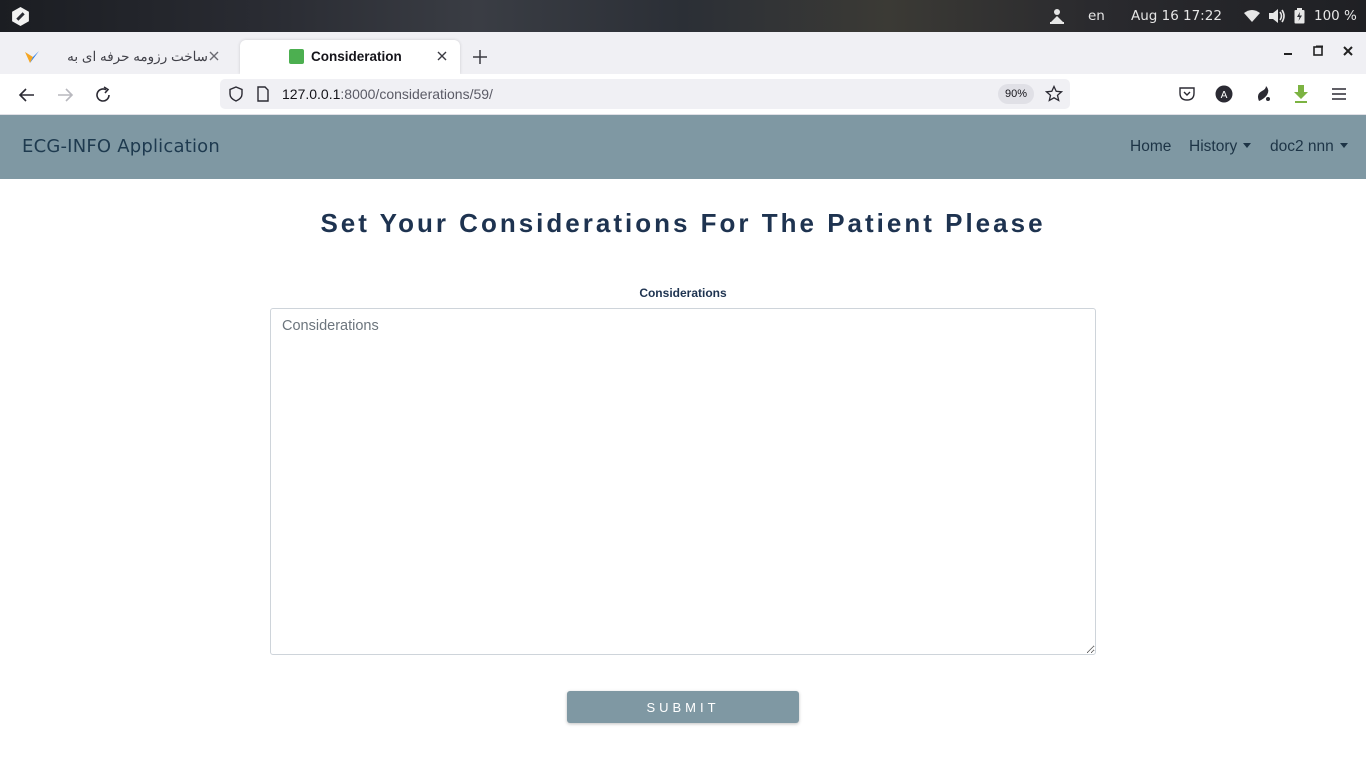  I want to click on tab-resume: ساخت رزومه حرفه ای به, so click(124, 57).